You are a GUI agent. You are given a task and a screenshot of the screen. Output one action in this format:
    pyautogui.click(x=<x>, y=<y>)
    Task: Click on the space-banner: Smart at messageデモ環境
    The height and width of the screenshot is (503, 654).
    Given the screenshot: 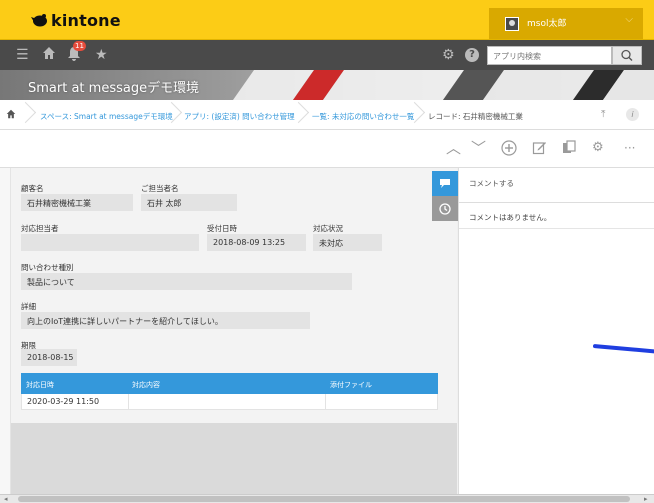 What is the action you would take?
    pyautogui.click(x=327, y=85)
    